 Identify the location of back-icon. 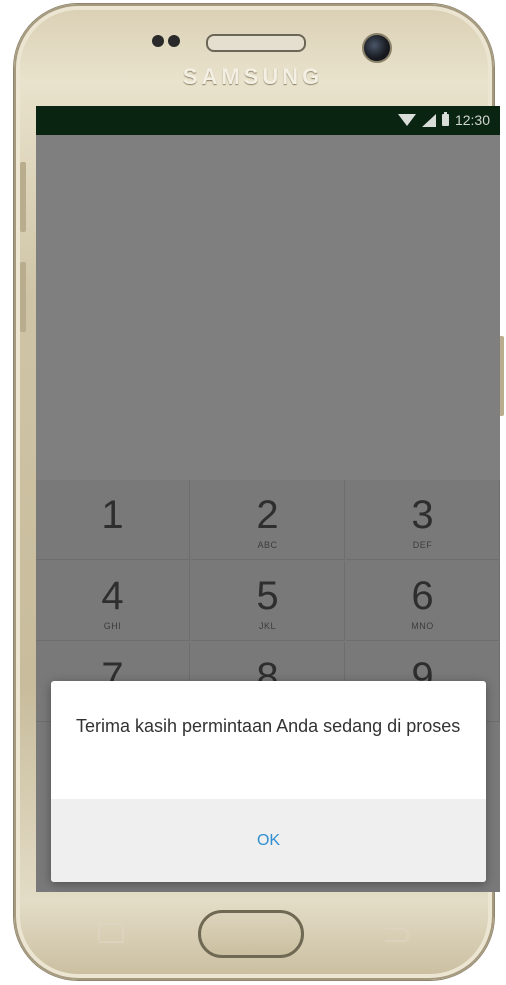
(397, 935).